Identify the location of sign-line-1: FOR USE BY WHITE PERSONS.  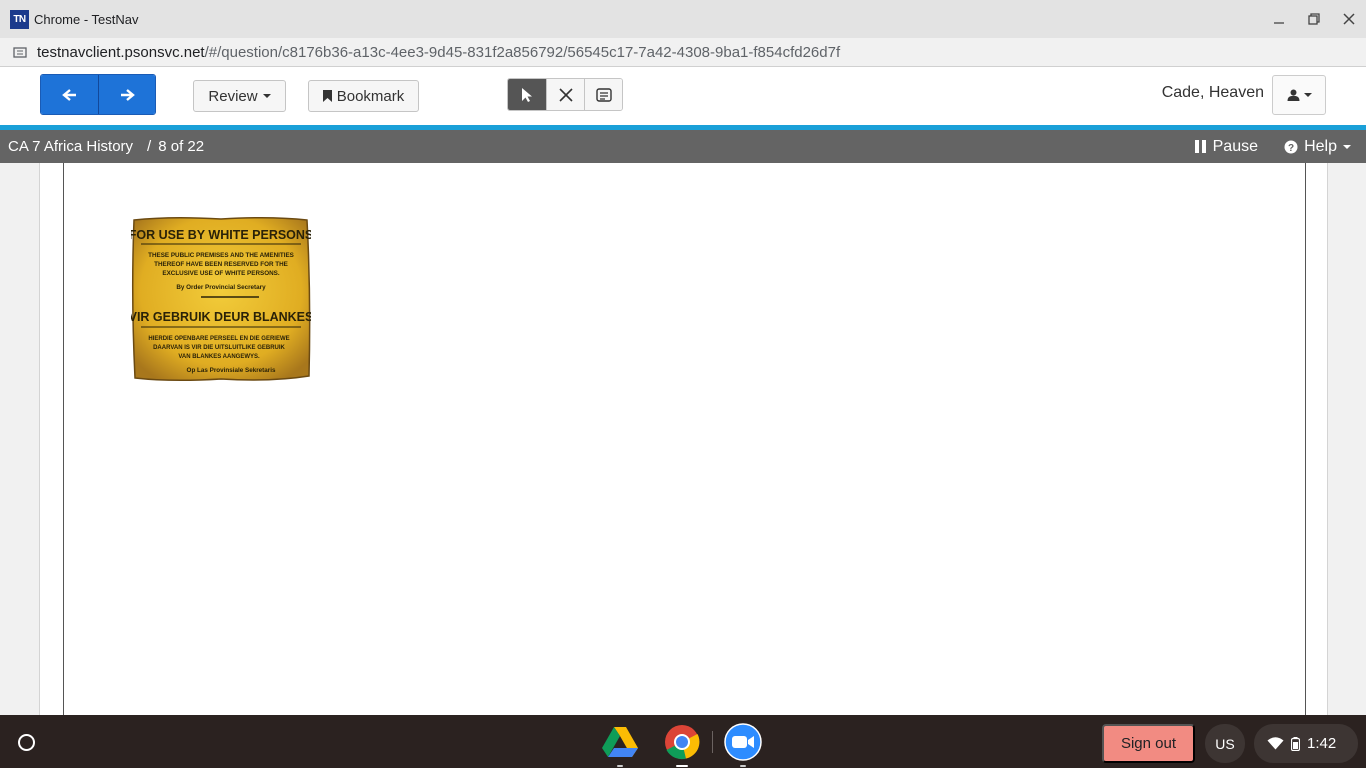
(221, 235).